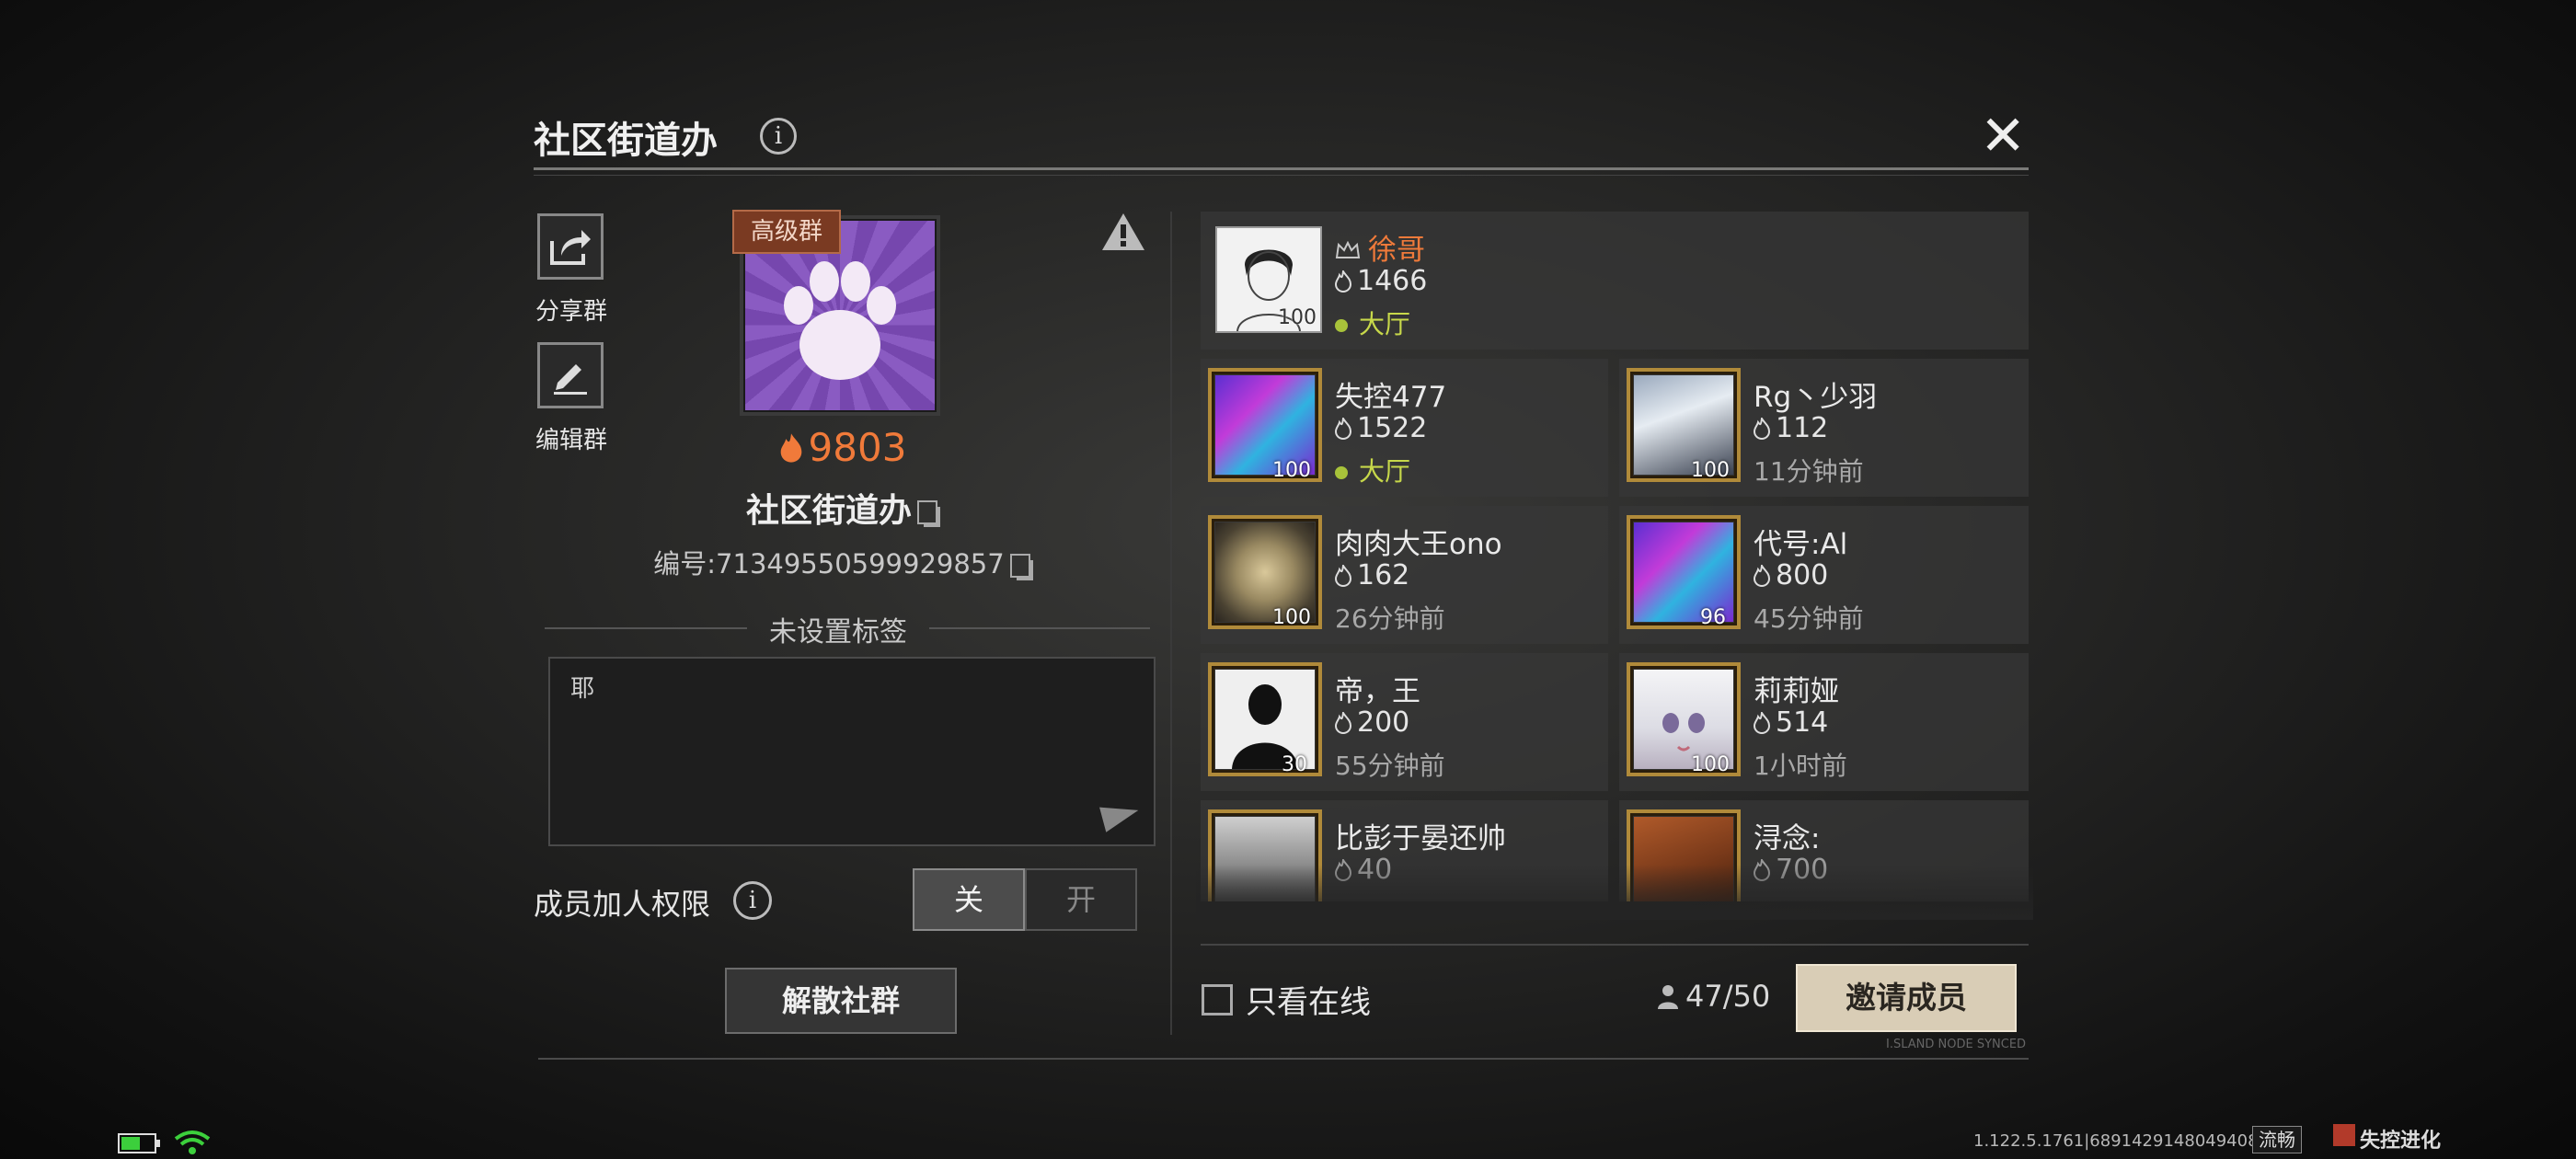  I want to click on disband-group-button: 解散社群, so click(841, 1001).